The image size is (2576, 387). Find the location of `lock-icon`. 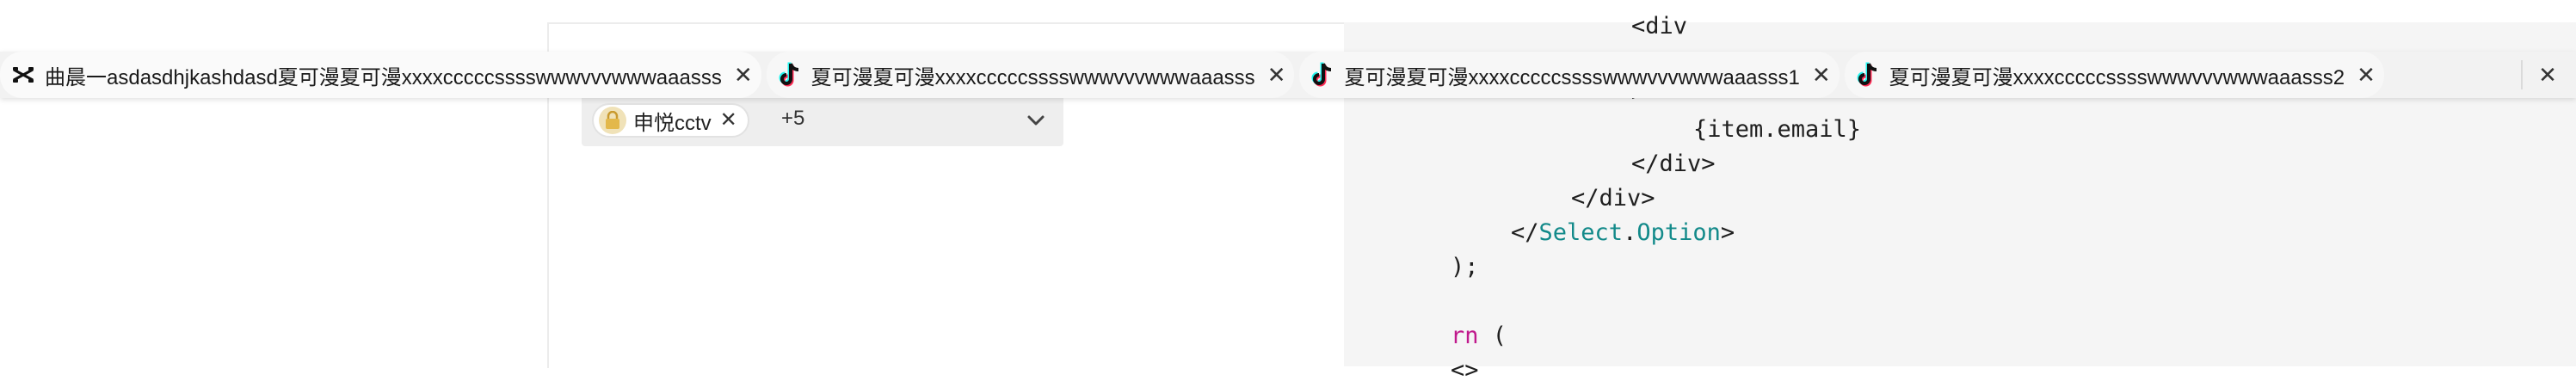

lock-icon is located at coordinates (612, 120).